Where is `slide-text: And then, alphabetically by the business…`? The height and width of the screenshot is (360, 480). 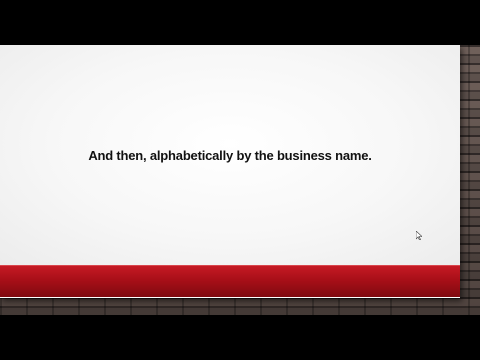
slide-text: And then, alphabetically by the business… is located at coordinates (230, 155).